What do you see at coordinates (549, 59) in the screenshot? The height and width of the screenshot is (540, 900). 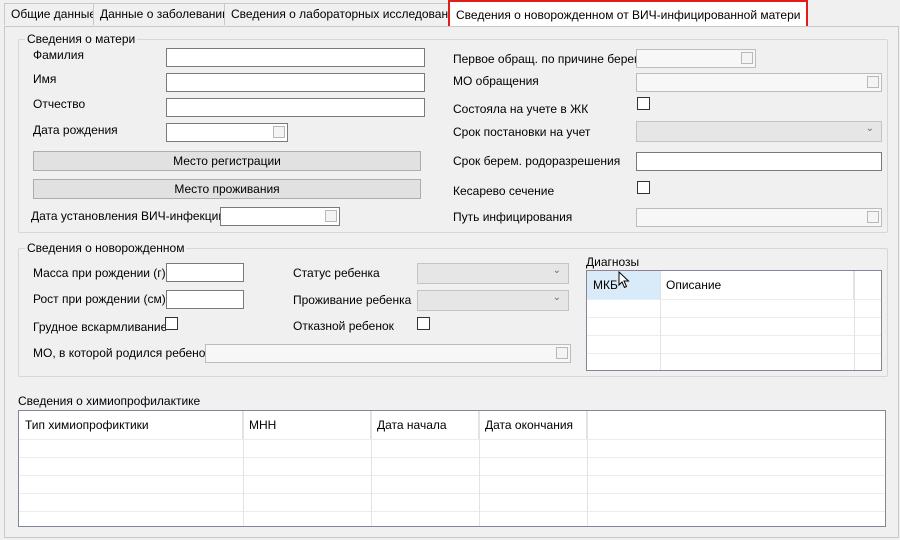 I see `first-visit-label: Первое обращ. по причине берем.` at bounding box center [549, 59].